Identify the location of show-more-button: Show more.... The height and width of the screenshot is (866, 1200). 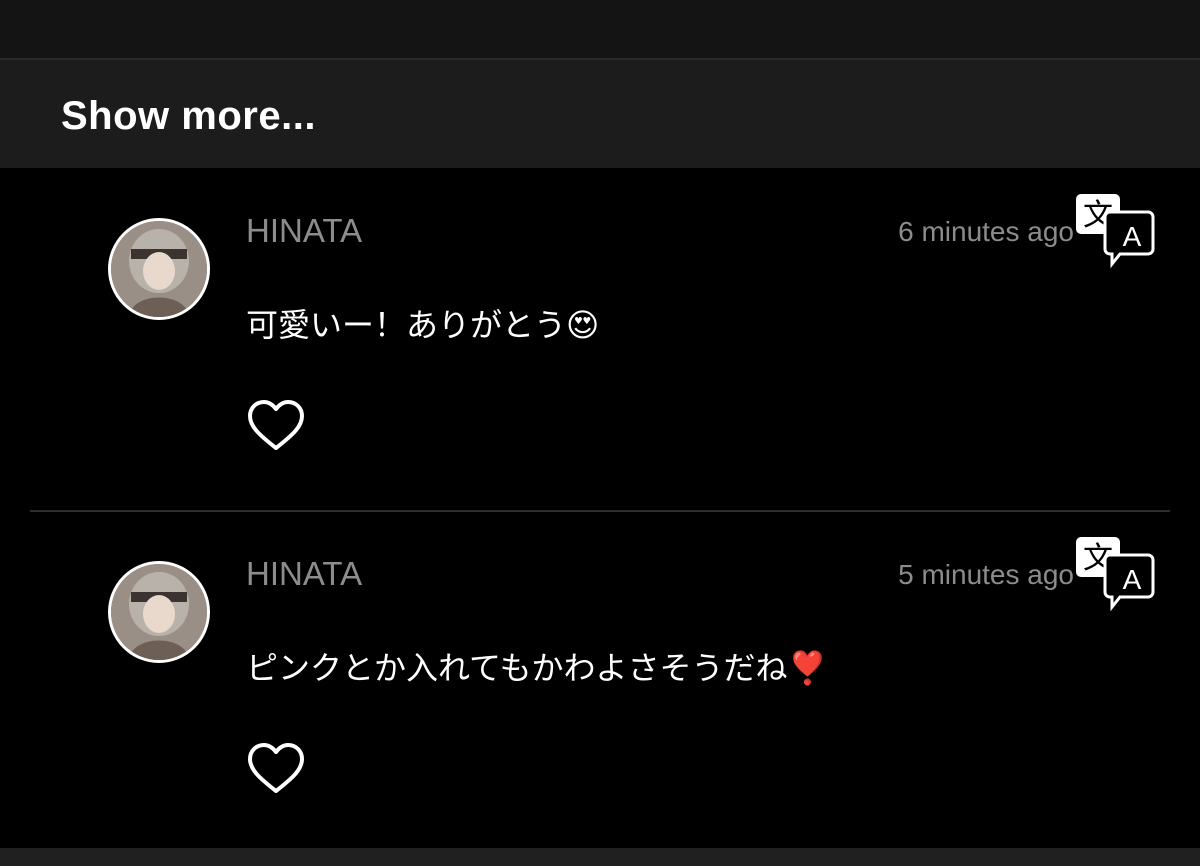
(600, 113).